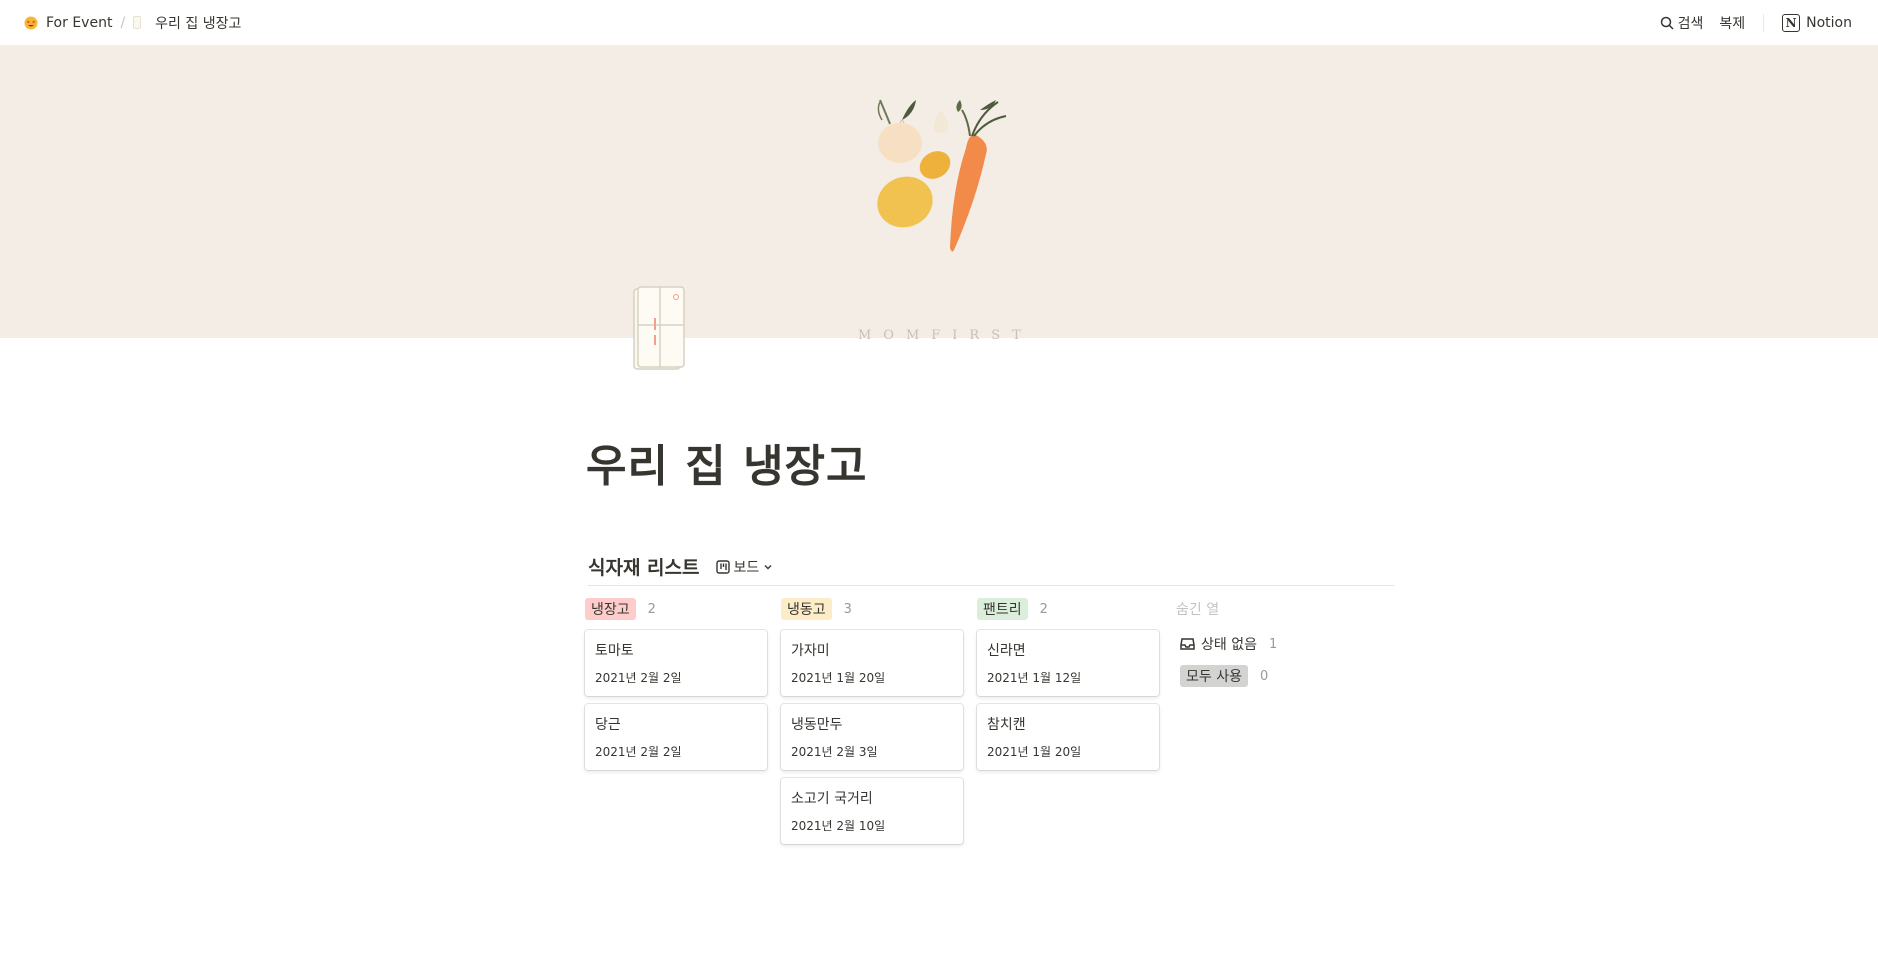  Describe the element at coordinates (1068, 737) in the screenshot. I see `board-card: 참치캔 2021년 1월 20일` at that location.